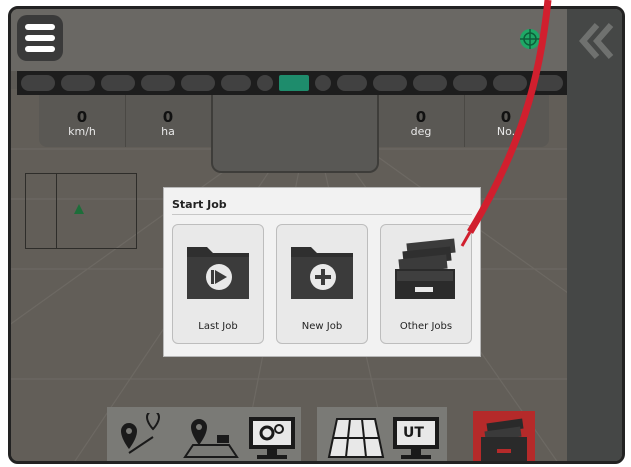 This screenshot has width=631, height=467. What do you see at coordinates (82, 121) in the screenshot?
I see `speed-metric: 0 km/h` at bounding box center [82, 121].